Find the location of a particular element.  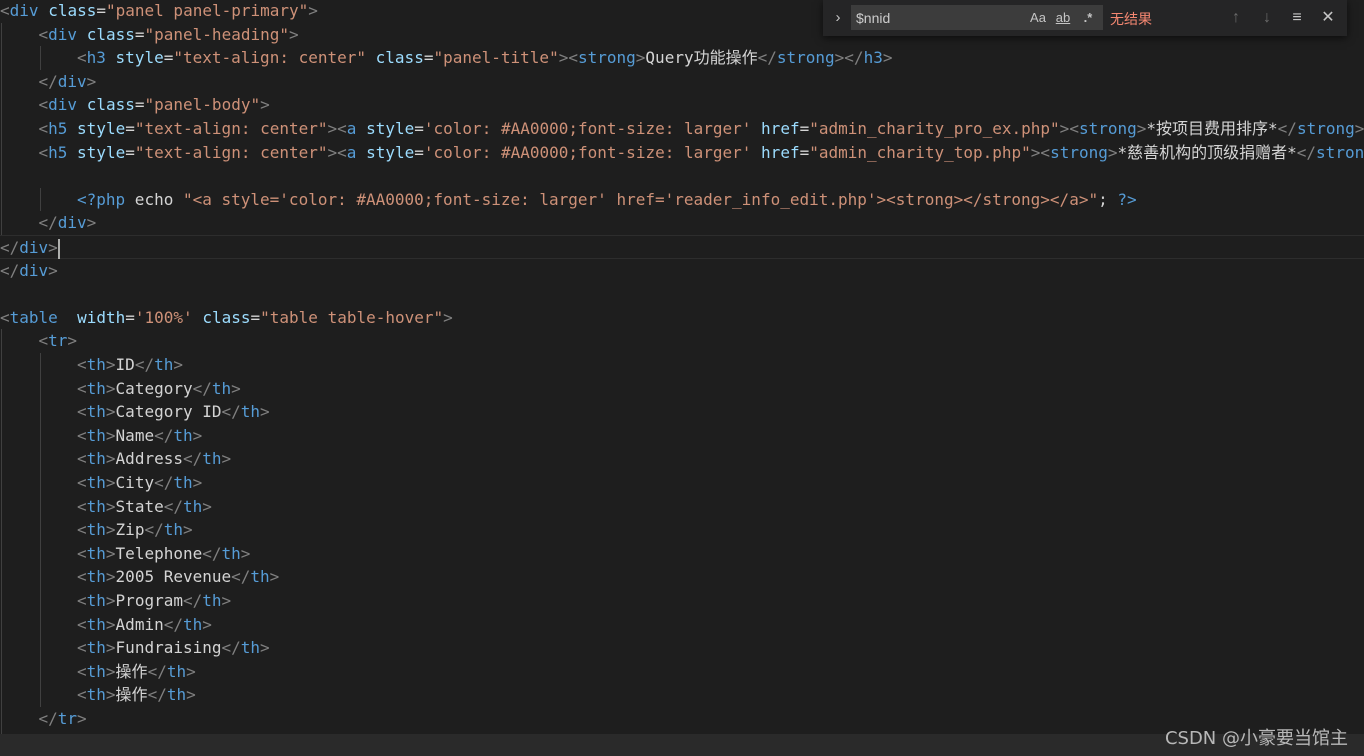

code-line: <th>Category</th> is located at coordinates (682, 389).